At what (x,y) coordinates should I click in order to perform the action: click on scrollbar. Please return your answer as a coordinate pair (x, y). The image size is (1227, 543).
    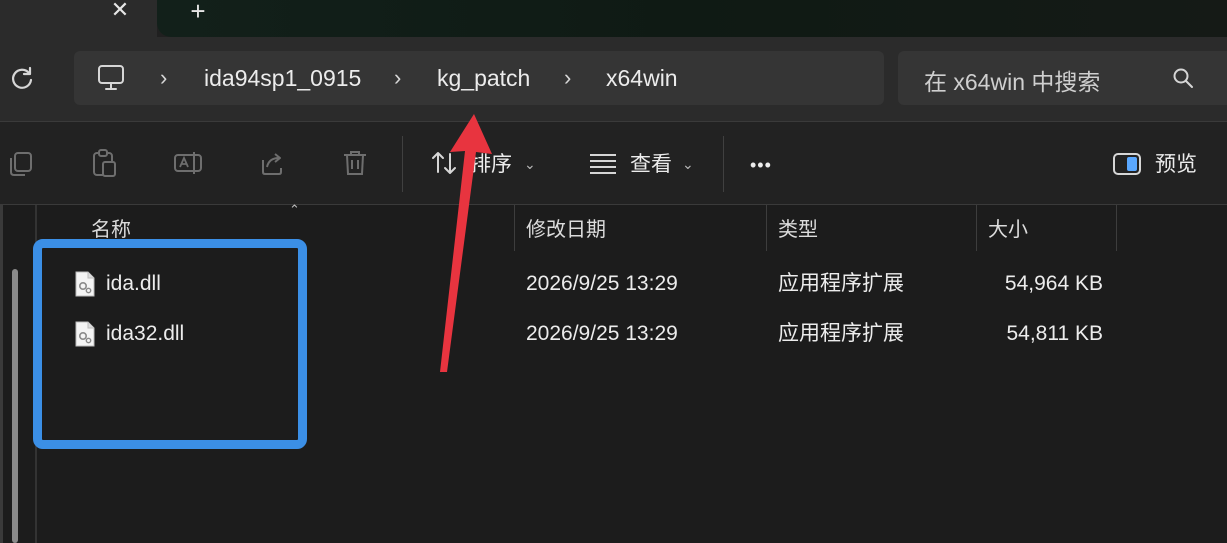
    Looking at the image, I should click on (15, 406).